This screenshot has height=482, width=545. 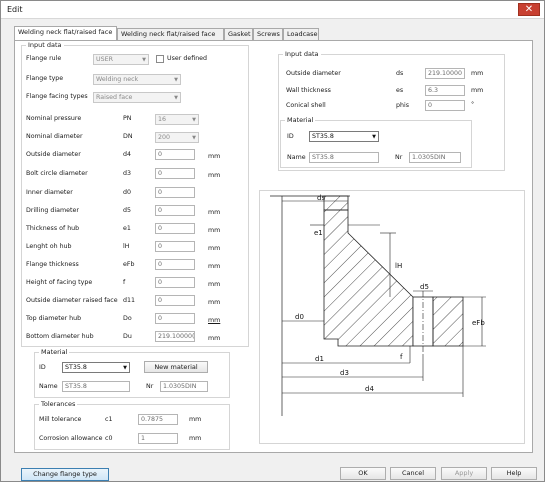 I want to click on close-button: ✕, so click(x=529, y=9).